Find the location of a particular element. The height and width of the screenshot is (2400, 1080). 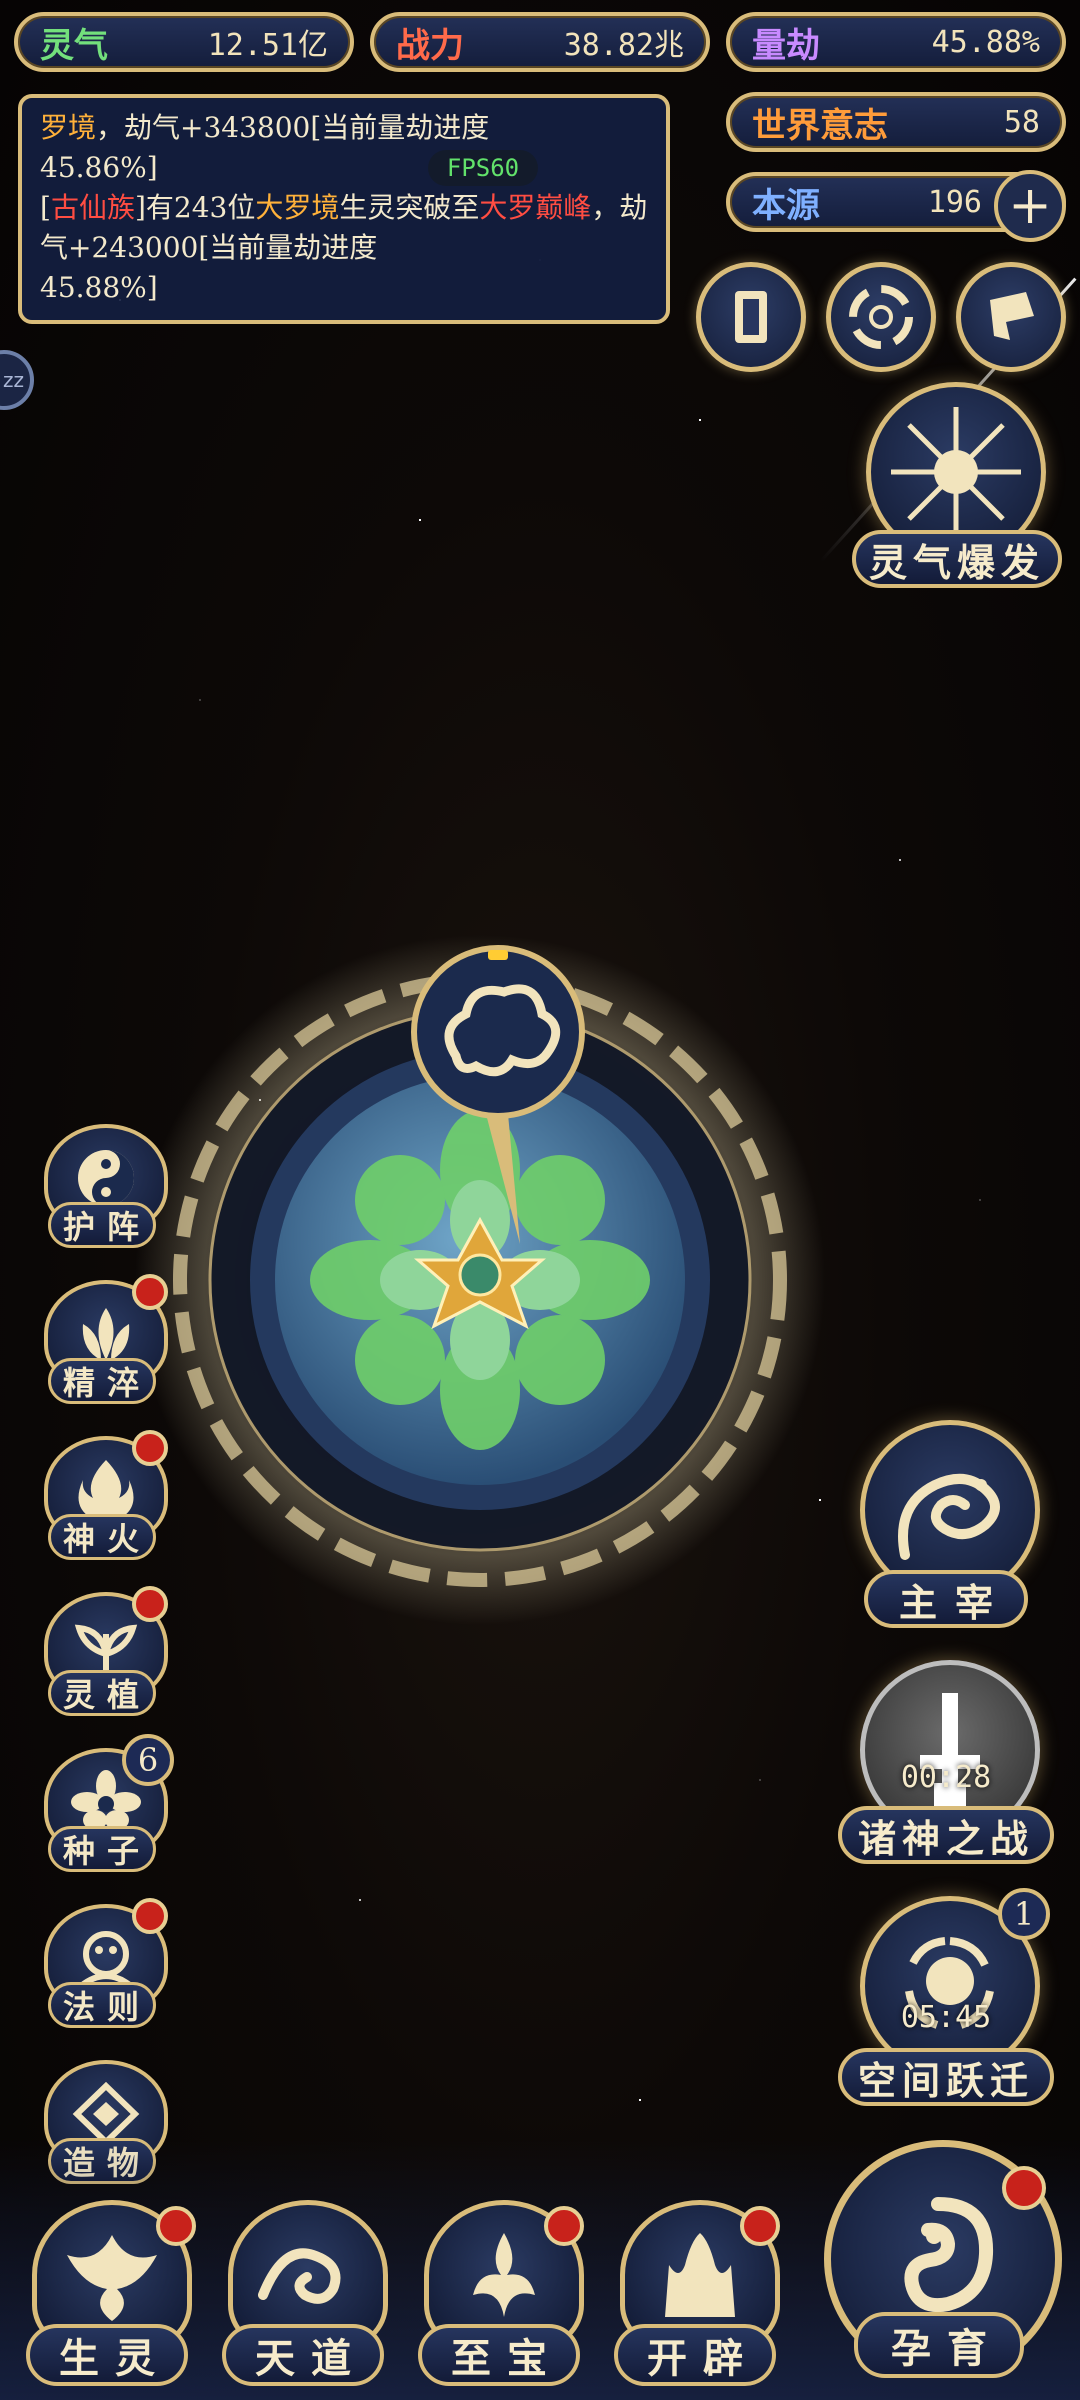

nav-heaven-dao: 天道 is located at coordinates (303, 2300).